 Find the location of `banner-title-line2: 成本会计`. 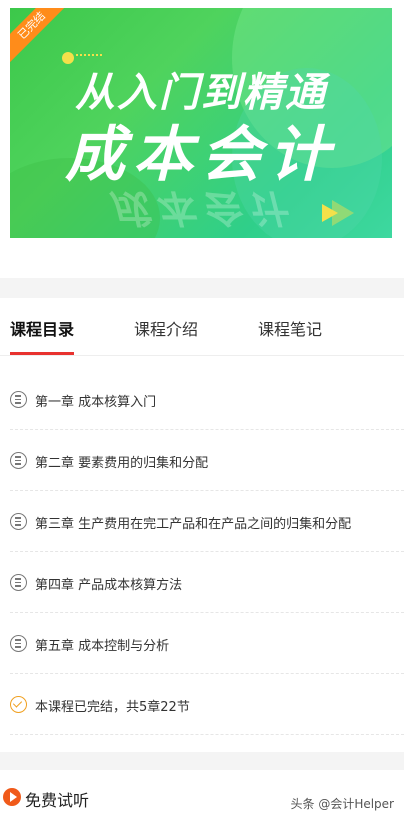

banner-title-line2: 成本会计 is located at coordinates (201, 155).